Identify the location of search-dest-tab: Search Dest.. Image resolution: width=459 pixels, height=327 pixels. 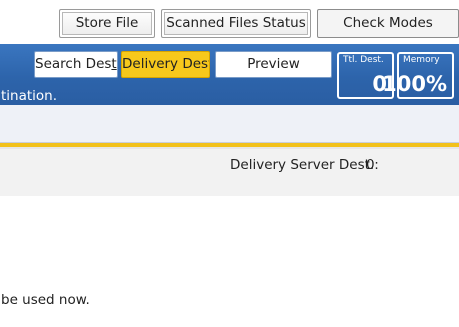
(76, 64).